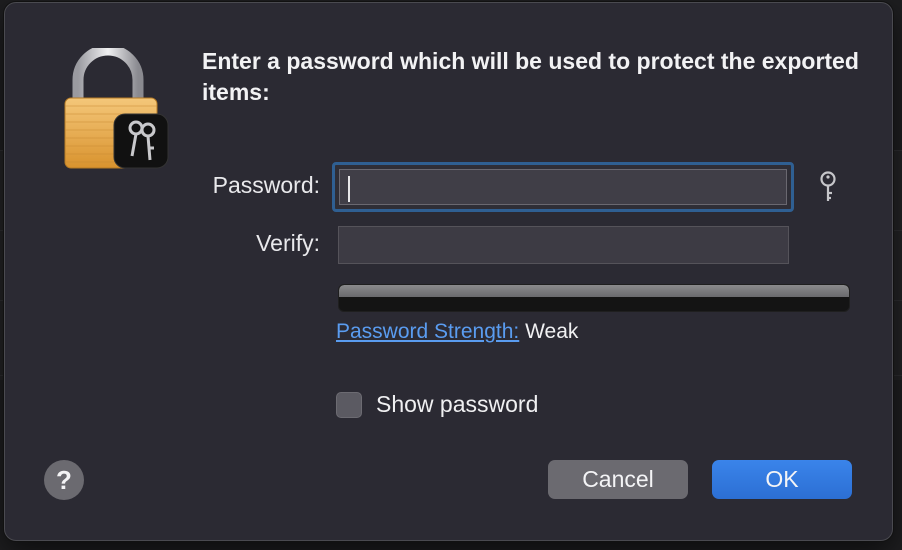 This screenshot has width=902, height=550. I want to click on password-input, so click(563, 187).